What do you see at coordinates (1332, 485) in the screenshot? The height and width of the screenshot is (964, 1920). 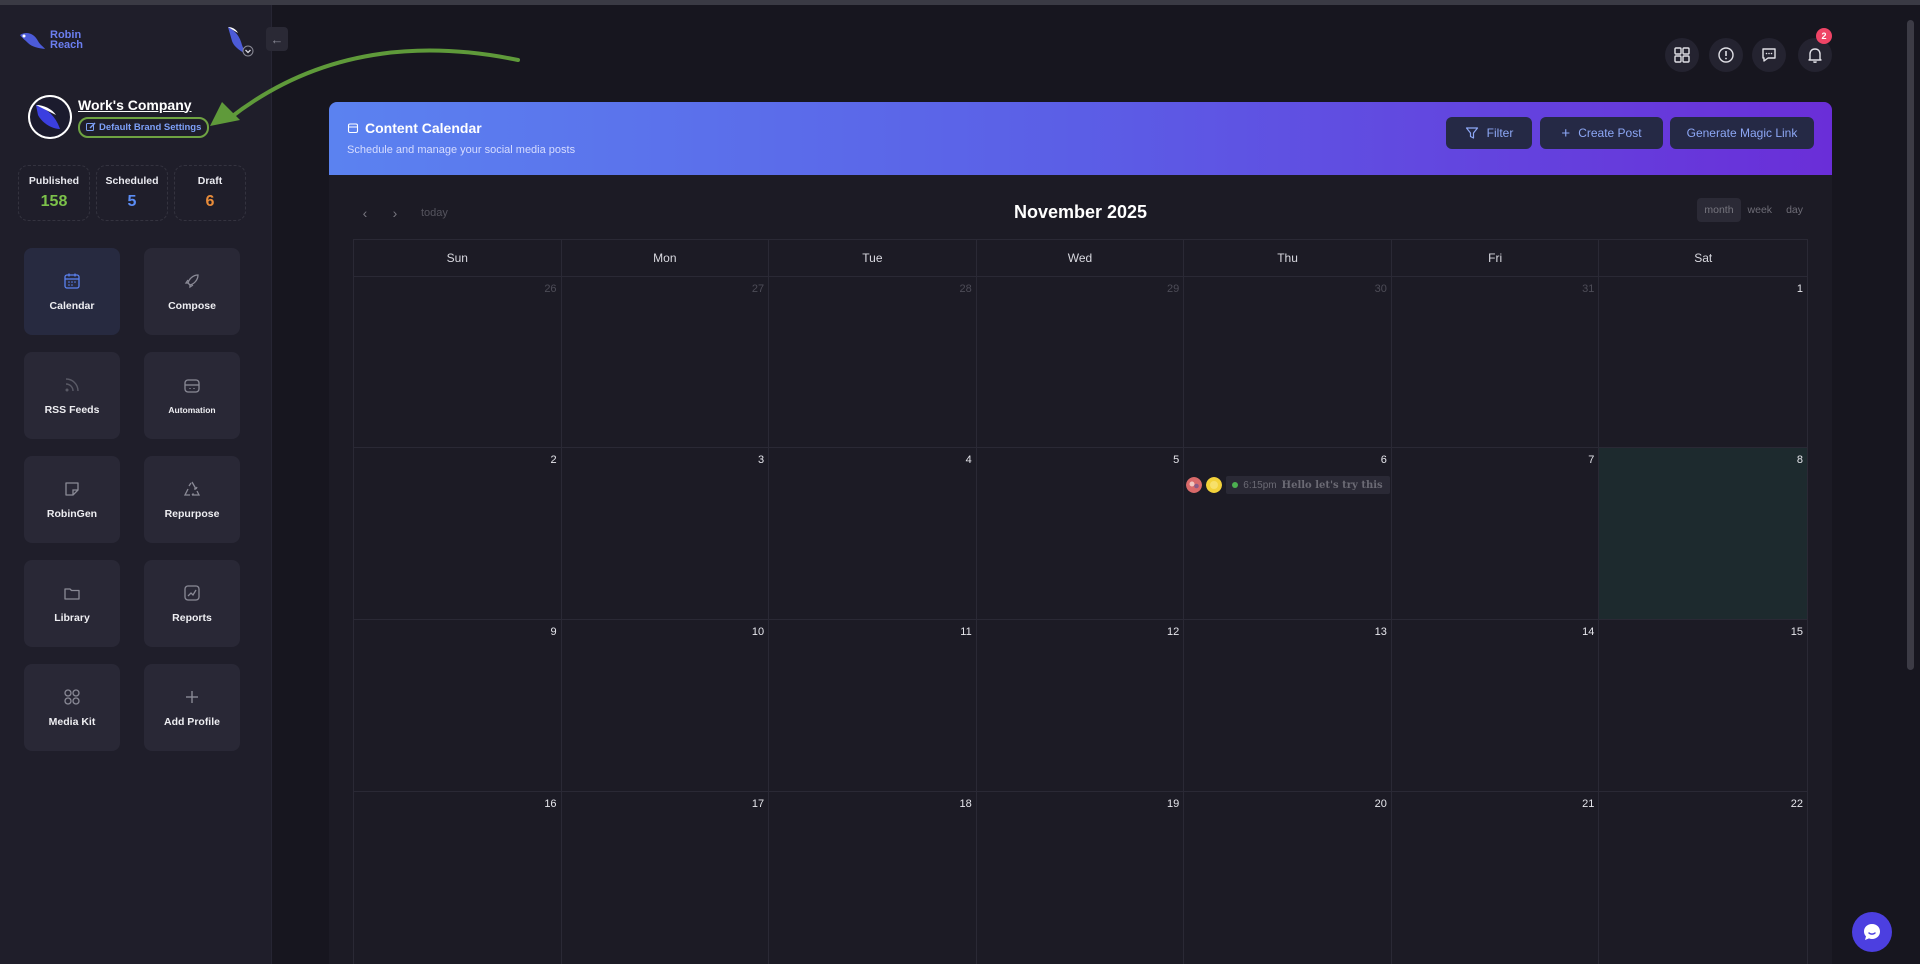 I see `event-text: Hello let's try this` at bounding box center [1332, 485].